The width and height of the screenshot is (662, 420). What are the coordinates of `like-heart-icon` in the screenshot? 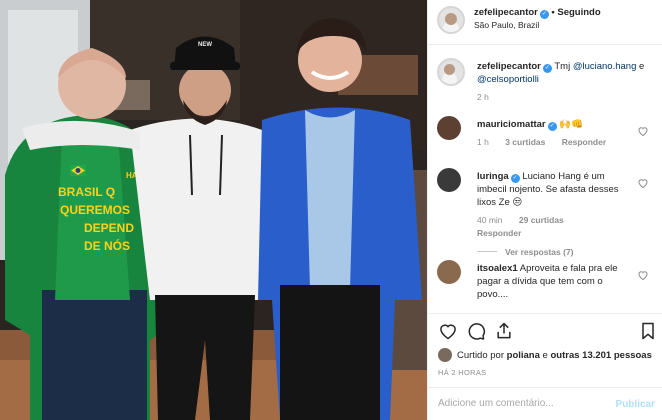 It's located at (448, 331).